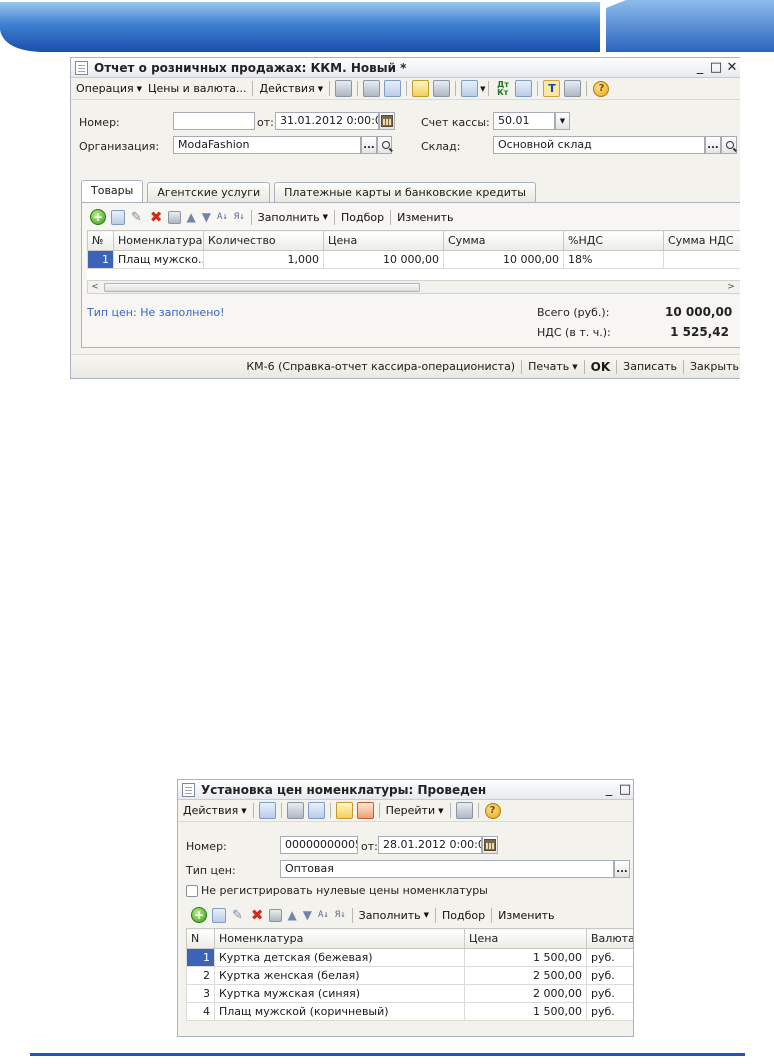  I want to click on date-field: 28.01.2012 0:00:00, so click(430, 845).